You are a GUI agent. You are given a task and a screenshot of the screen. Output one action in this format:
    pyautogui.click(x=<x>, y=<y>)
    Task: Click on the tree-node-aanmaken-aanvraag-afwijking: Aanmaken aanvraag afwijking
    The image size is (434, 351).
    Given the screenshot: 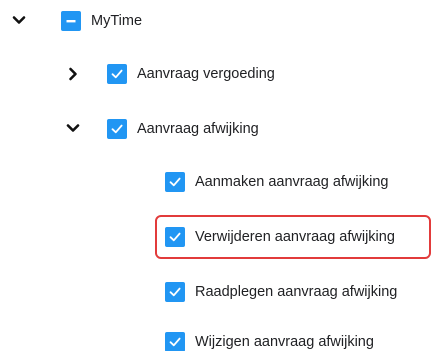 What is the action you would take?
    pyautogui.click(x=276, y=182)
    